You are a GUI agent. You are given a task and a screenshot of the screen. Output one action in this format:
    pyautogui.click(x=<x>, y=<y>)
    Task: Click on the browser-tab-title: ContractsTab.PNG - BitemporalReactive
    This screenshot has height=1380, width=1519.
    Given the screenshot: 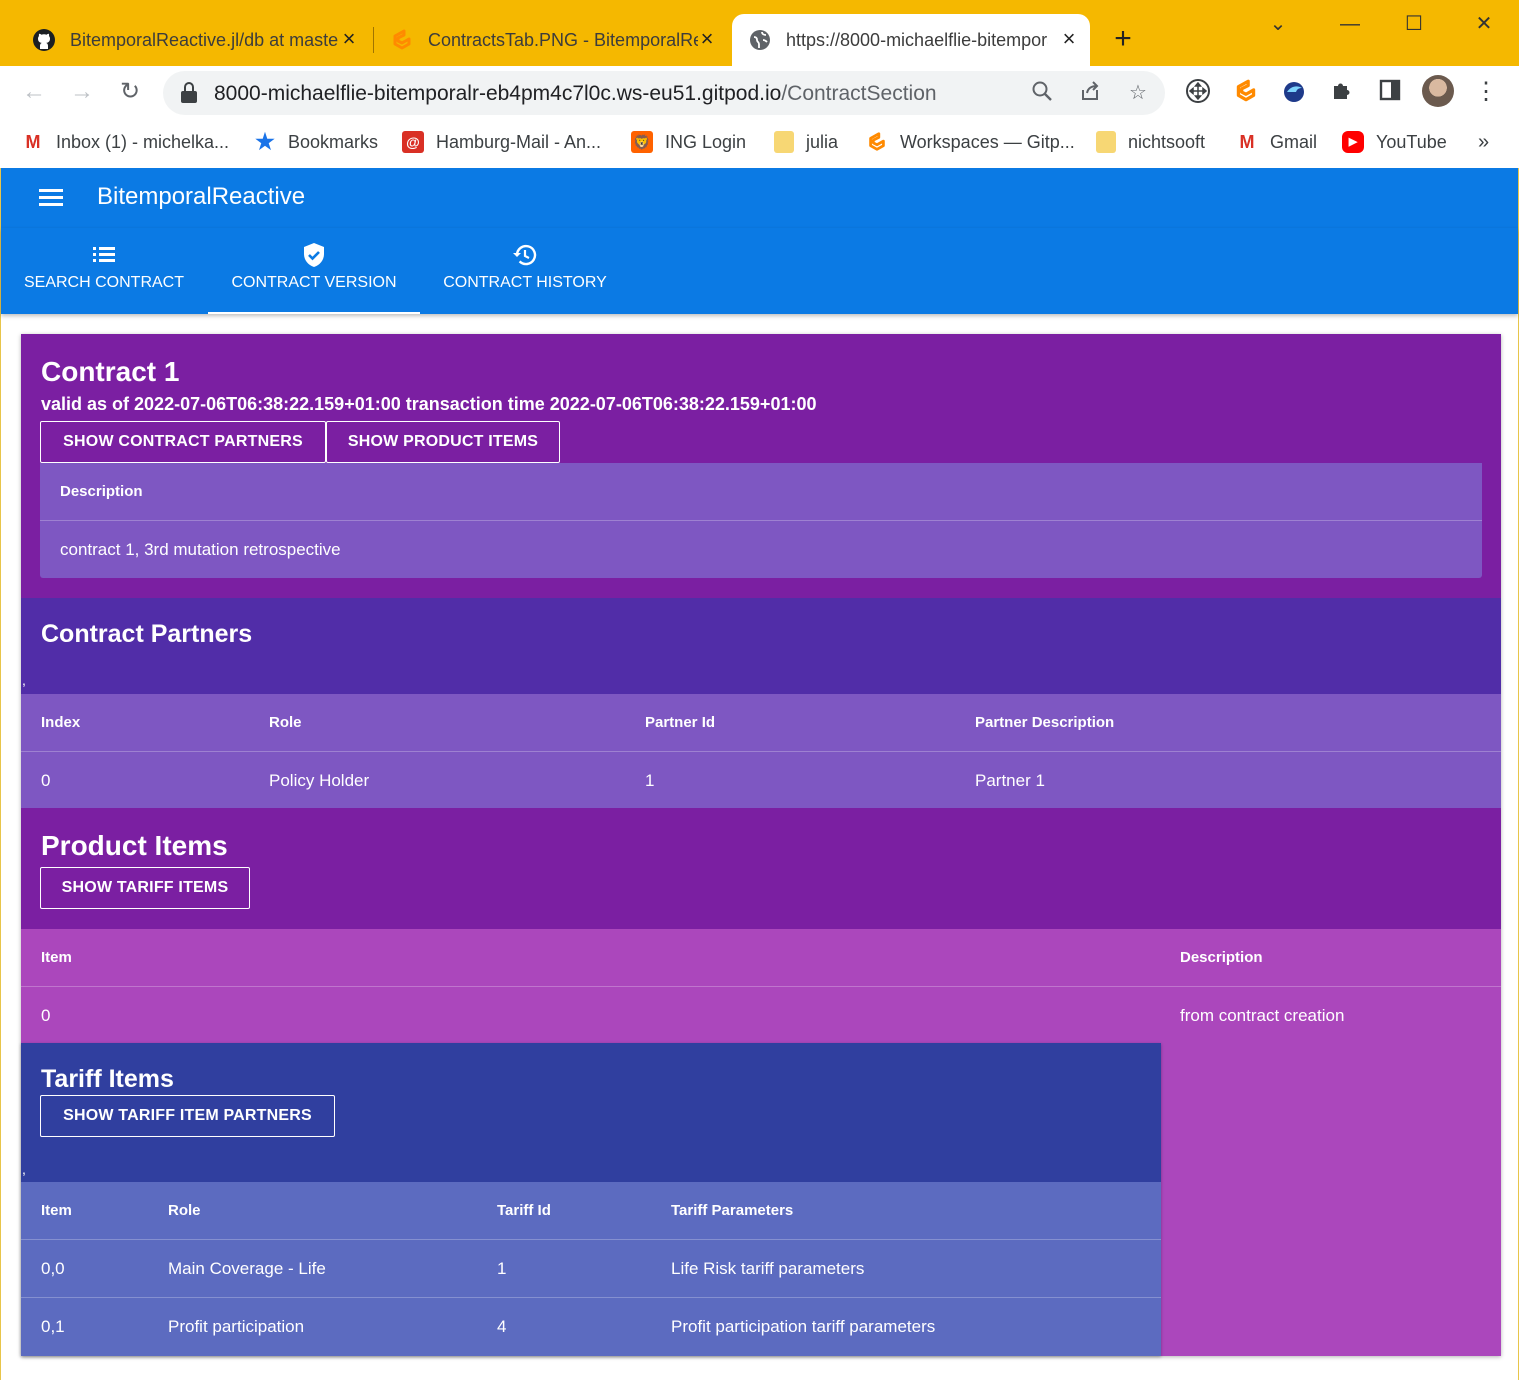 What is the action you would take?
    pyautogui.click(x=563, y=39)
    